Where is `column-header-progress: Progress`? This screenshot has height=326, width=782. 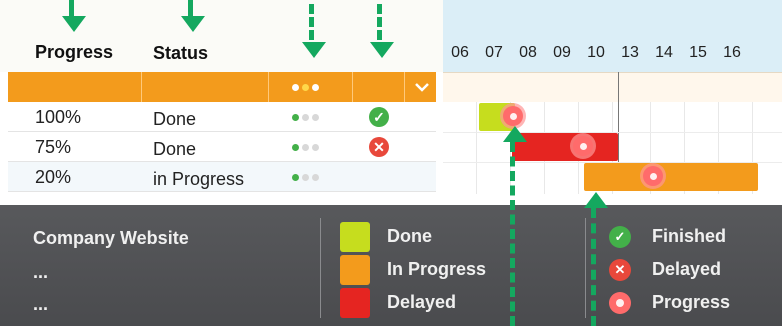 column-header-progress: Progress is located at coordinates (74, 52).